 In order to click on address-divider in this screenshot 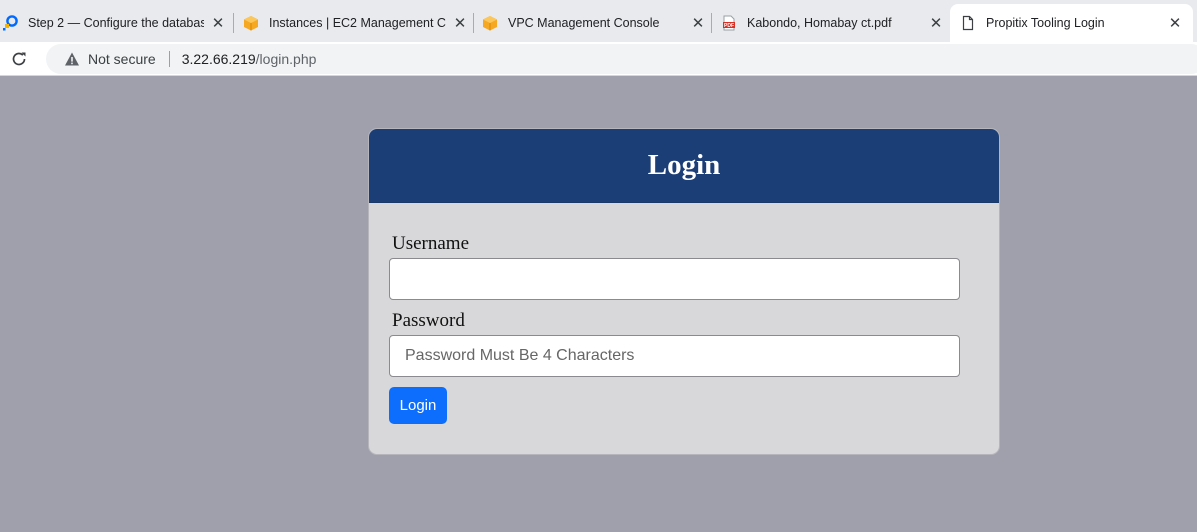, I will do `click(169, 59)`.